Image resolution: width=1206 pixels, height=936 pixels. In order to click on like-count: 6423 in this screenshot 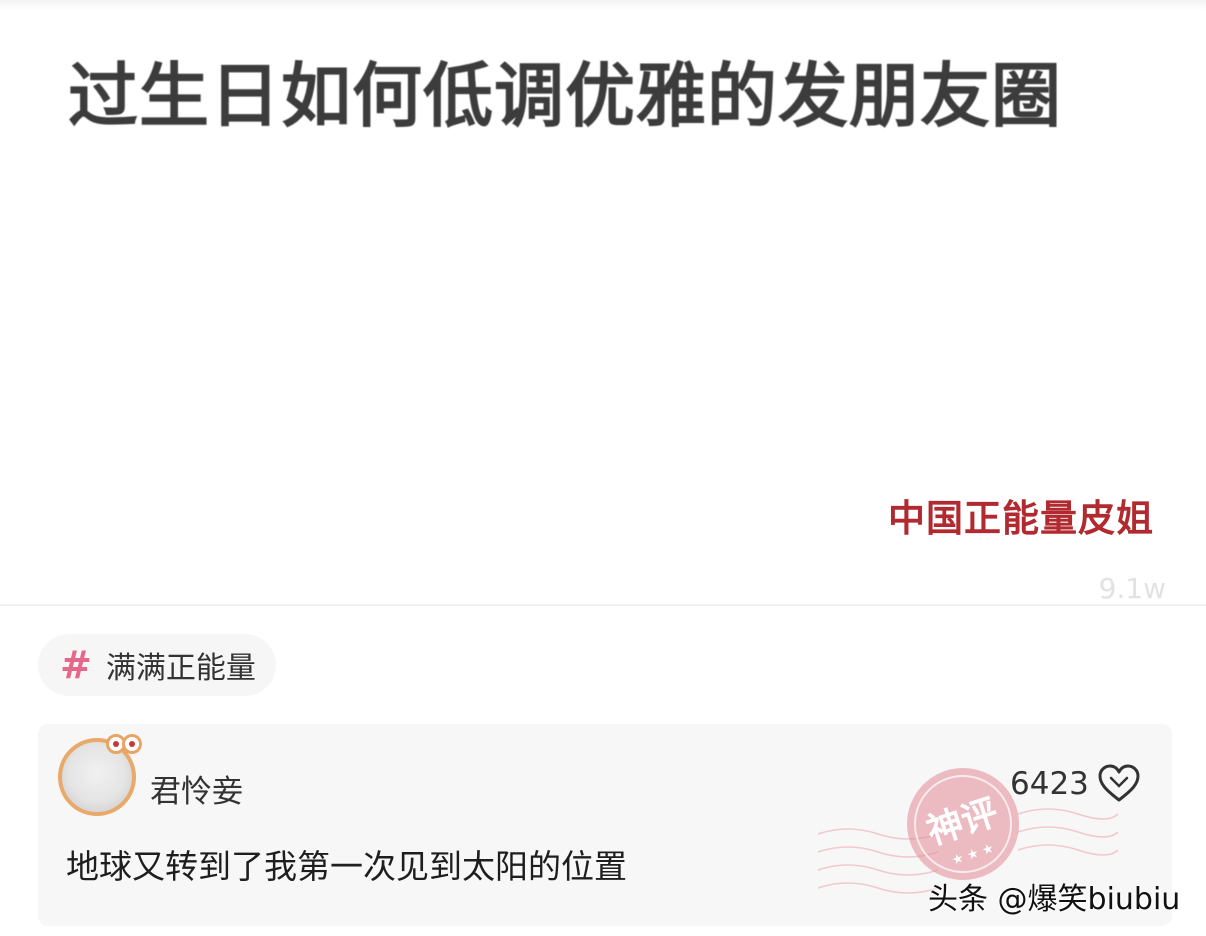, I will do `click(1049, 784)`.